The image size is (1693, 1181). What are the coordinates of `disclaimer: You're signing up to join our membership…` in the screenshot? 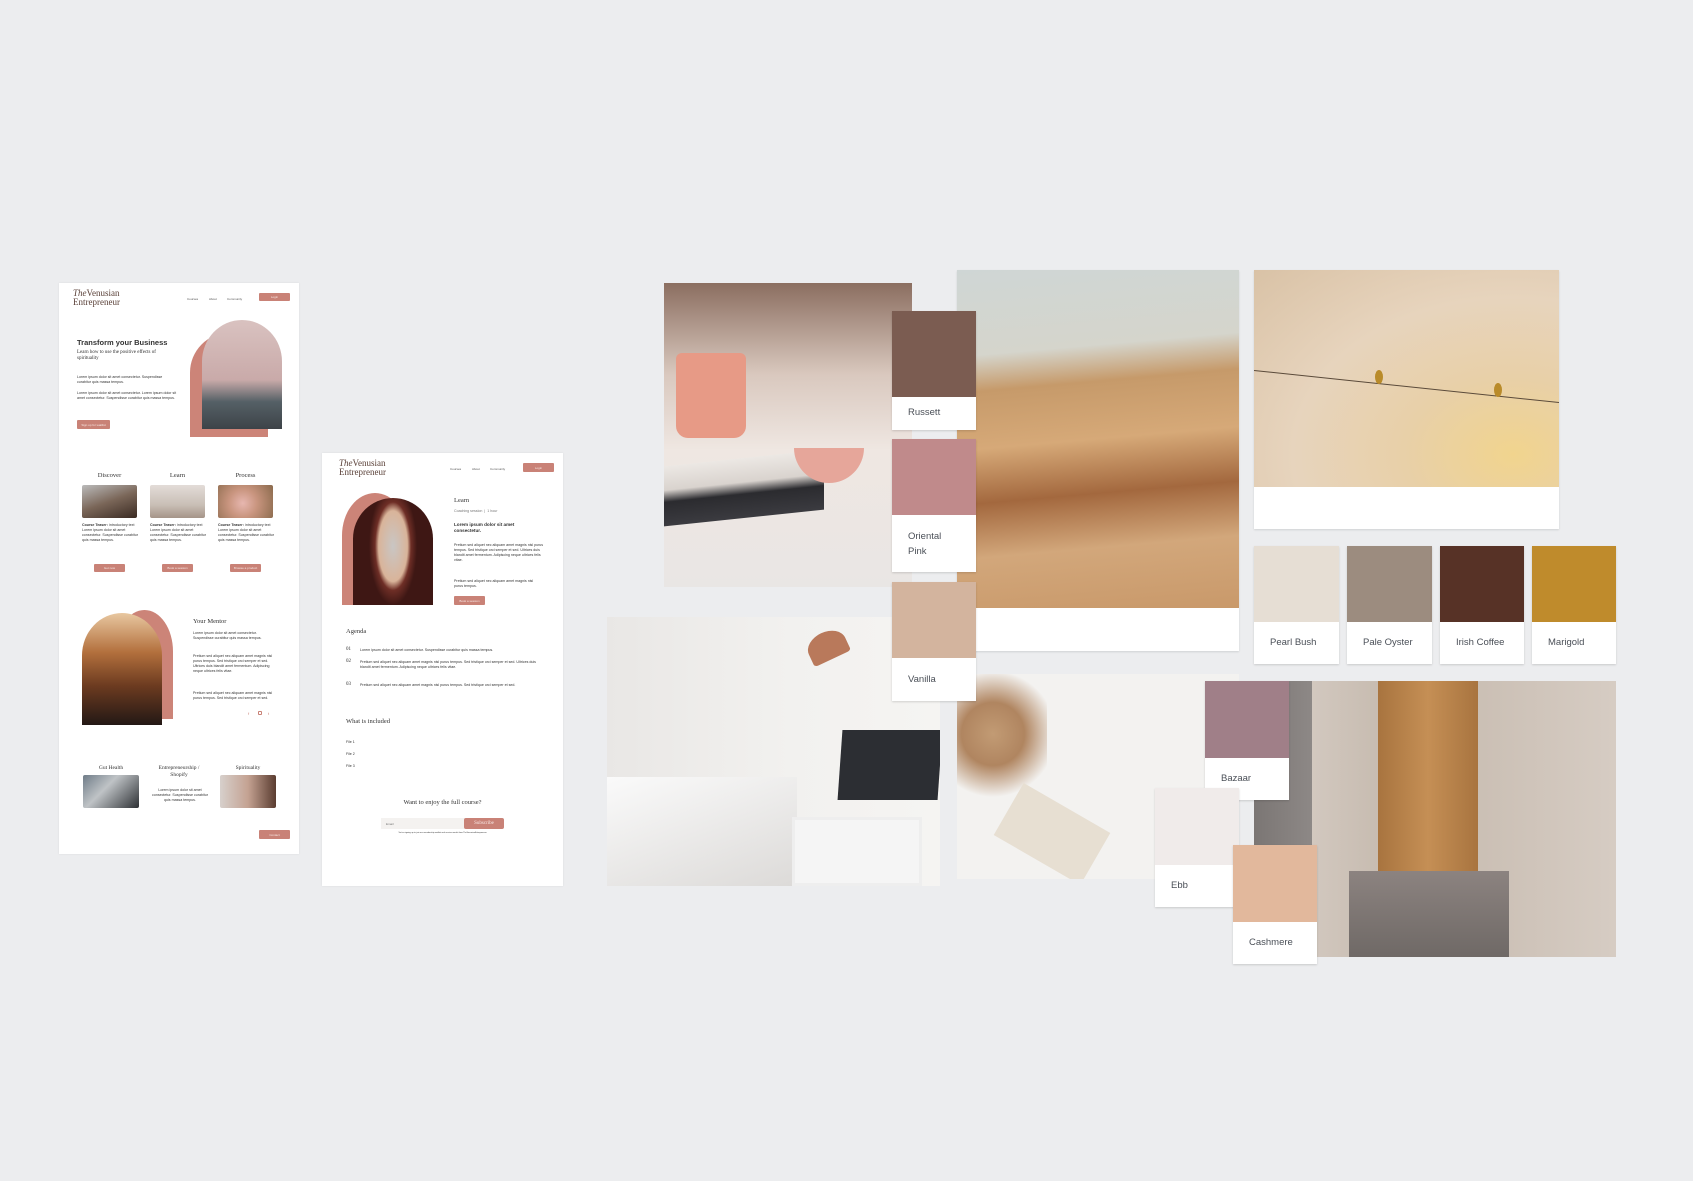 It's located at (442, 833).